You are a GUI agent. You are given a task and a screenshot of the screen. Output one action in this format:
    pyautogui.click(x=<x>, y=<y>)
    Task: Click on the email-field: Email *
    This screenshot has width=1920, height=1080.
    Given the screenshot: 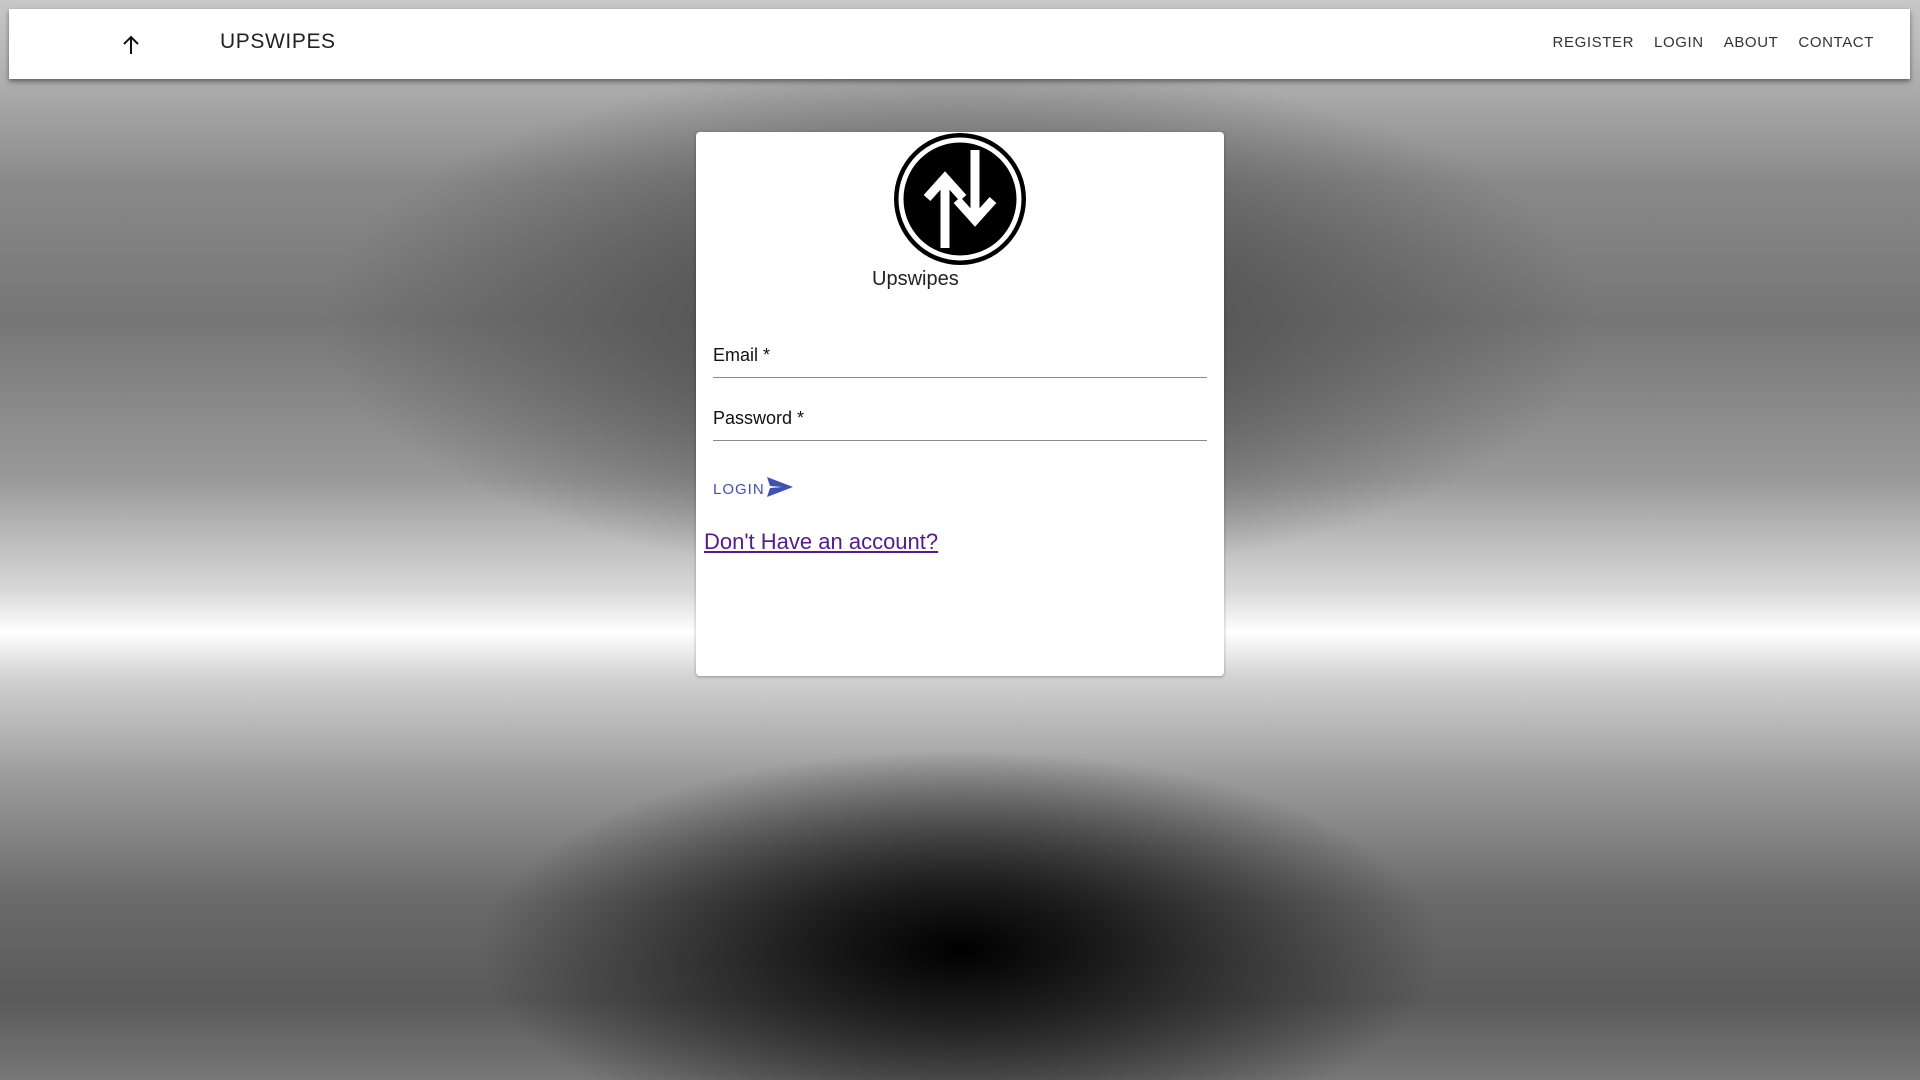 What is the action you would take?
    pyautogui.click(x=962, y=362)
    